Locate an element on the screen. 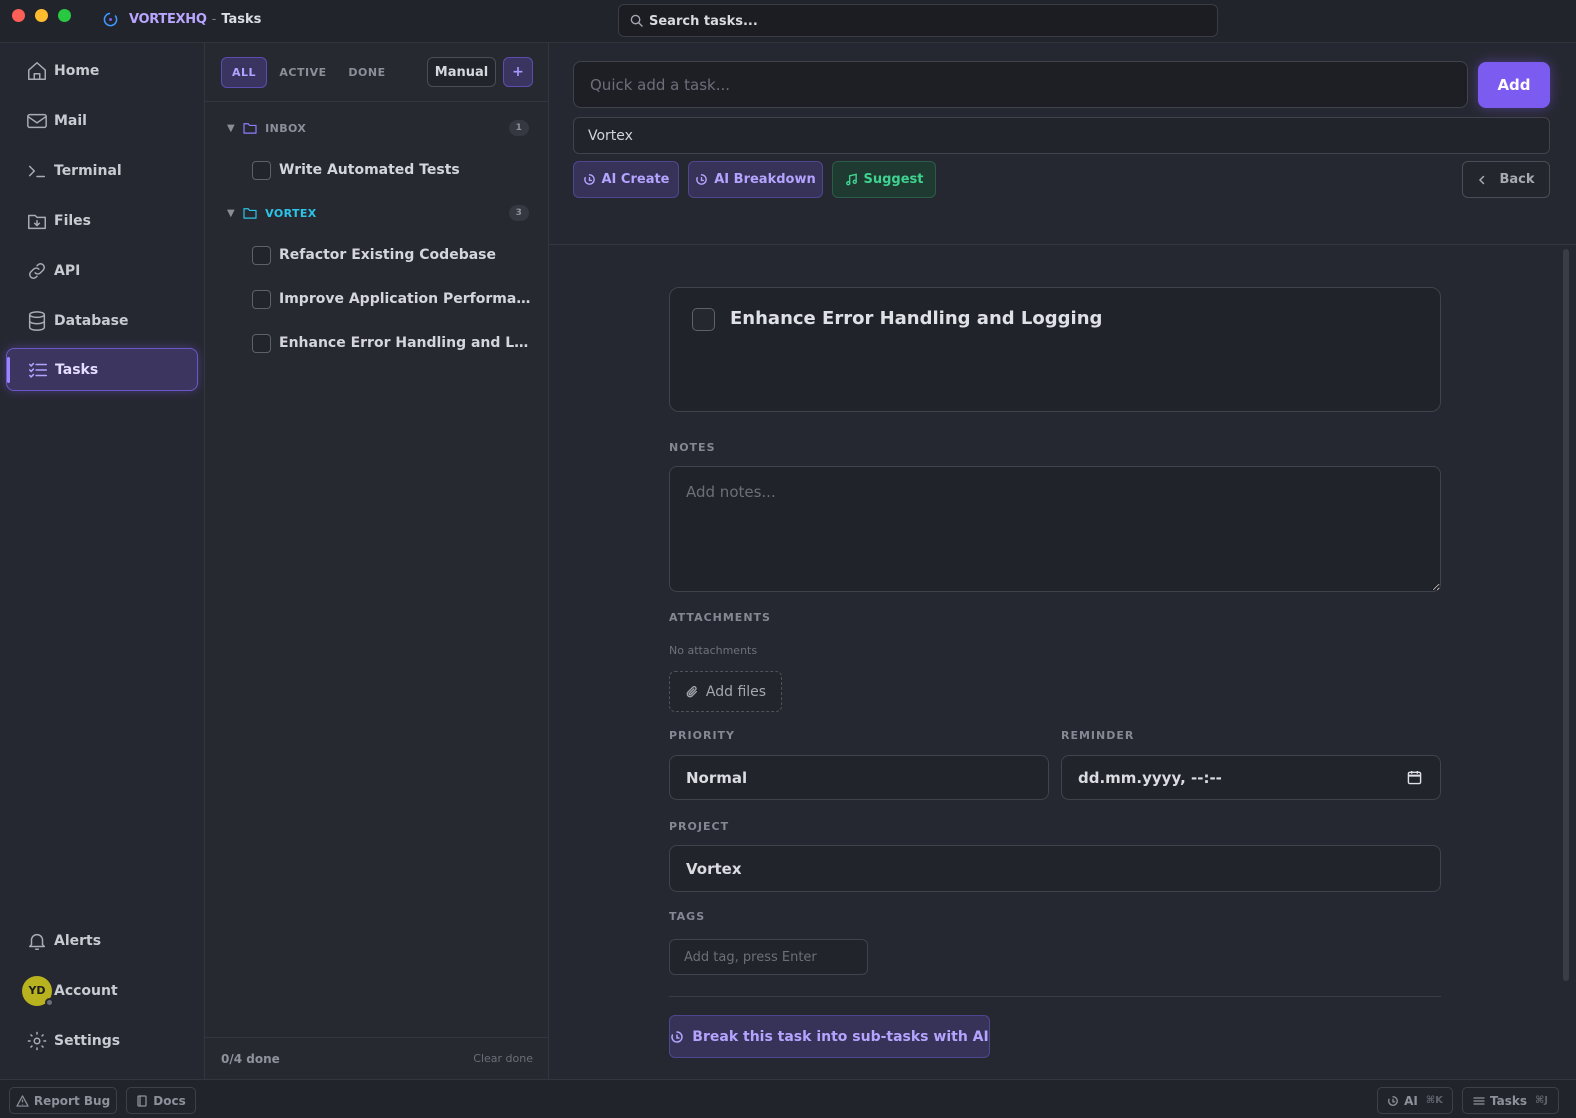 The height and width of the screenshot is (1118, 1576). suggest-button: Suggest is located at coordinates (884, 179).